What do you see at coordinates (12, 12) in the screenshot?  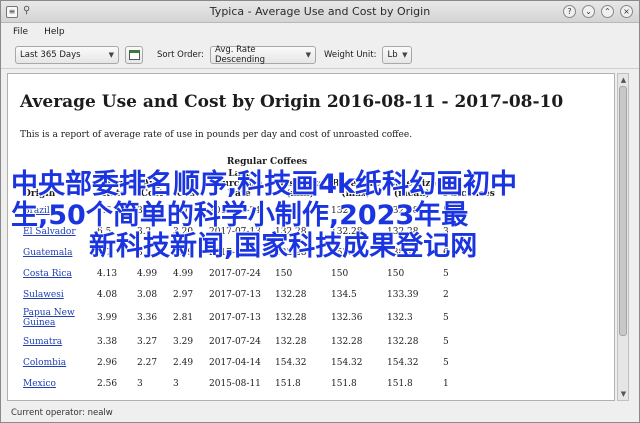 I see `app-menu-icon: ≡` at bounding box center [12, 12].